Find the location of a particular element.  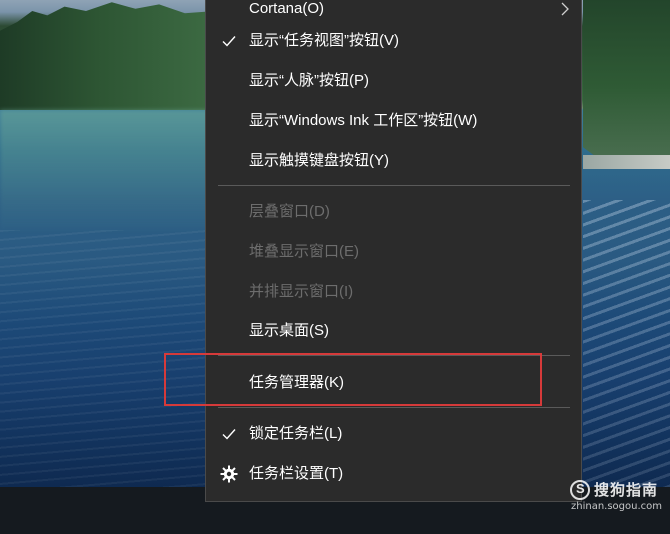

menu-item-show-windows-ink: 显示“Windows Ink 工作区”按钮(W) is located at coordinates (393, 121).